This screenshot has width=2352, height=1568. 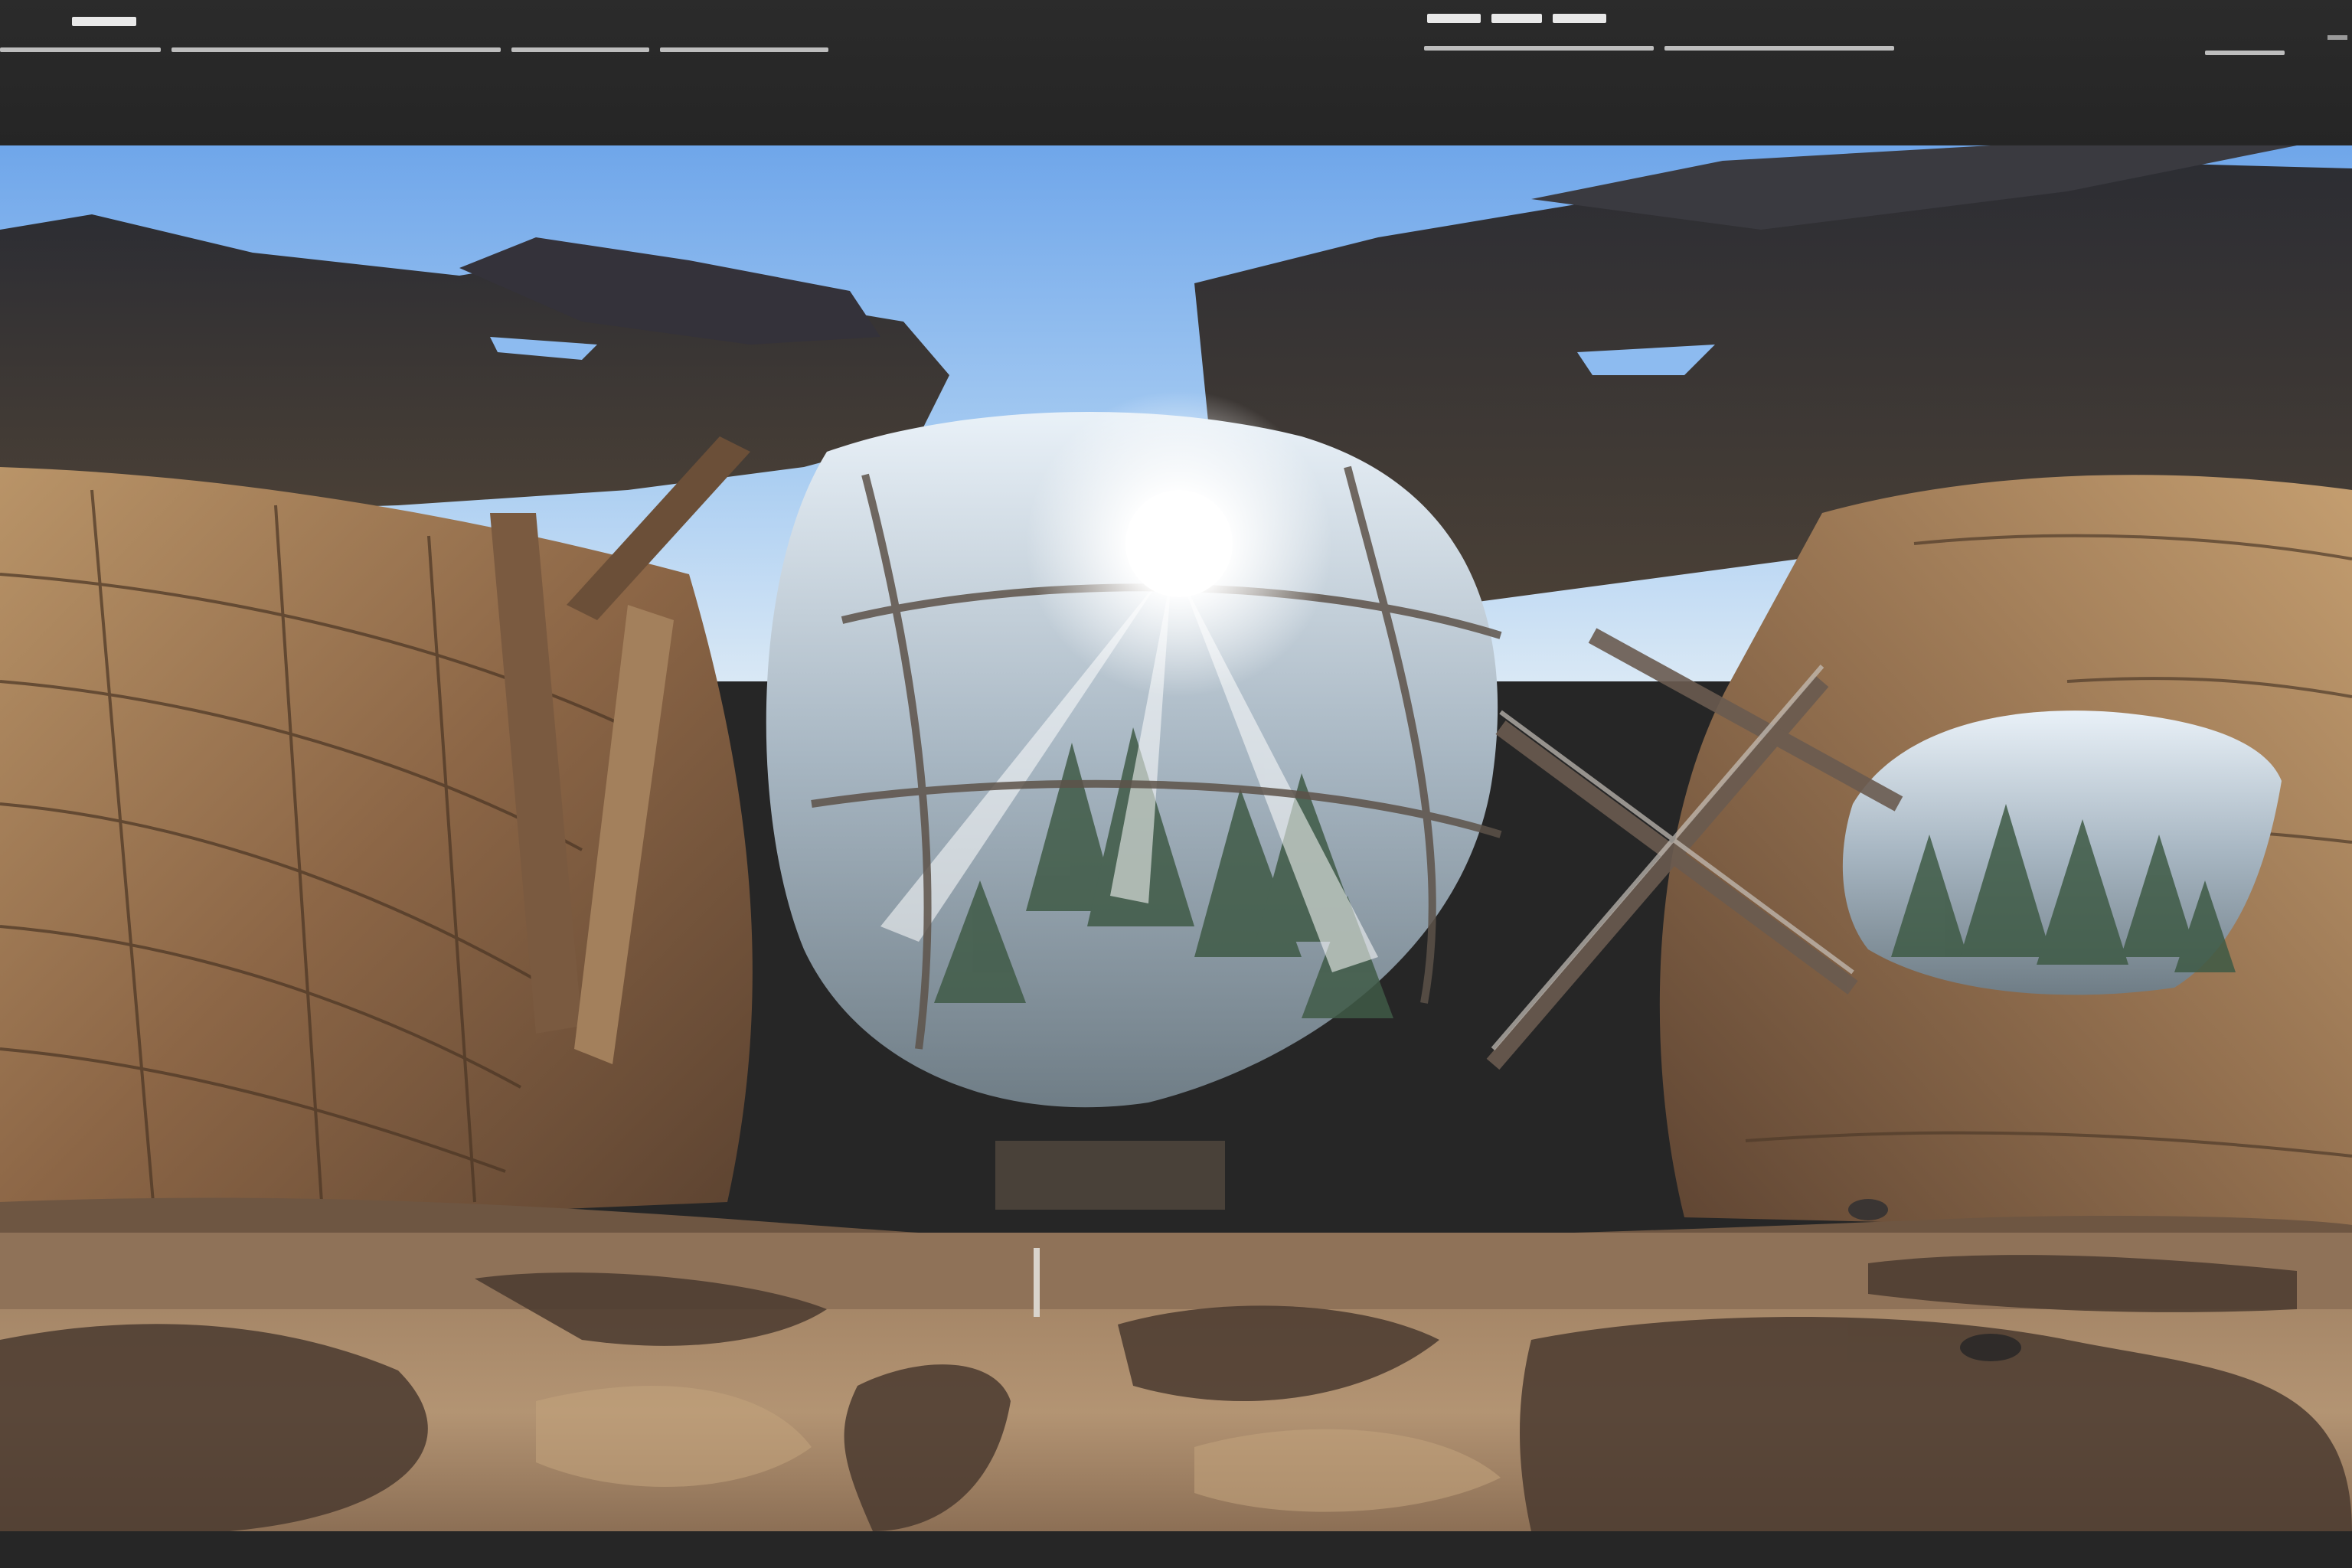 What do you see at coordinates (1176, 72) in the screenshot?
I see `top-toolbar` at bounding box center [1176, 72].